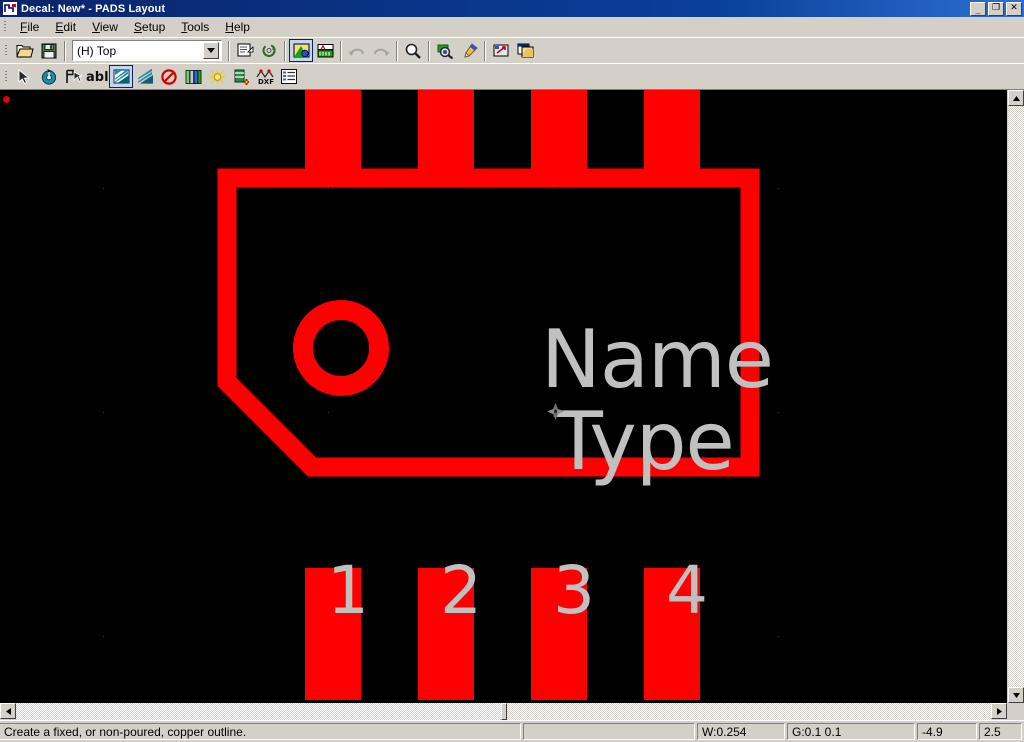  What do you see at coordinates (999, 711) in the screenshot?
I see `scroll-right-button` at bounding box center [999, 711].